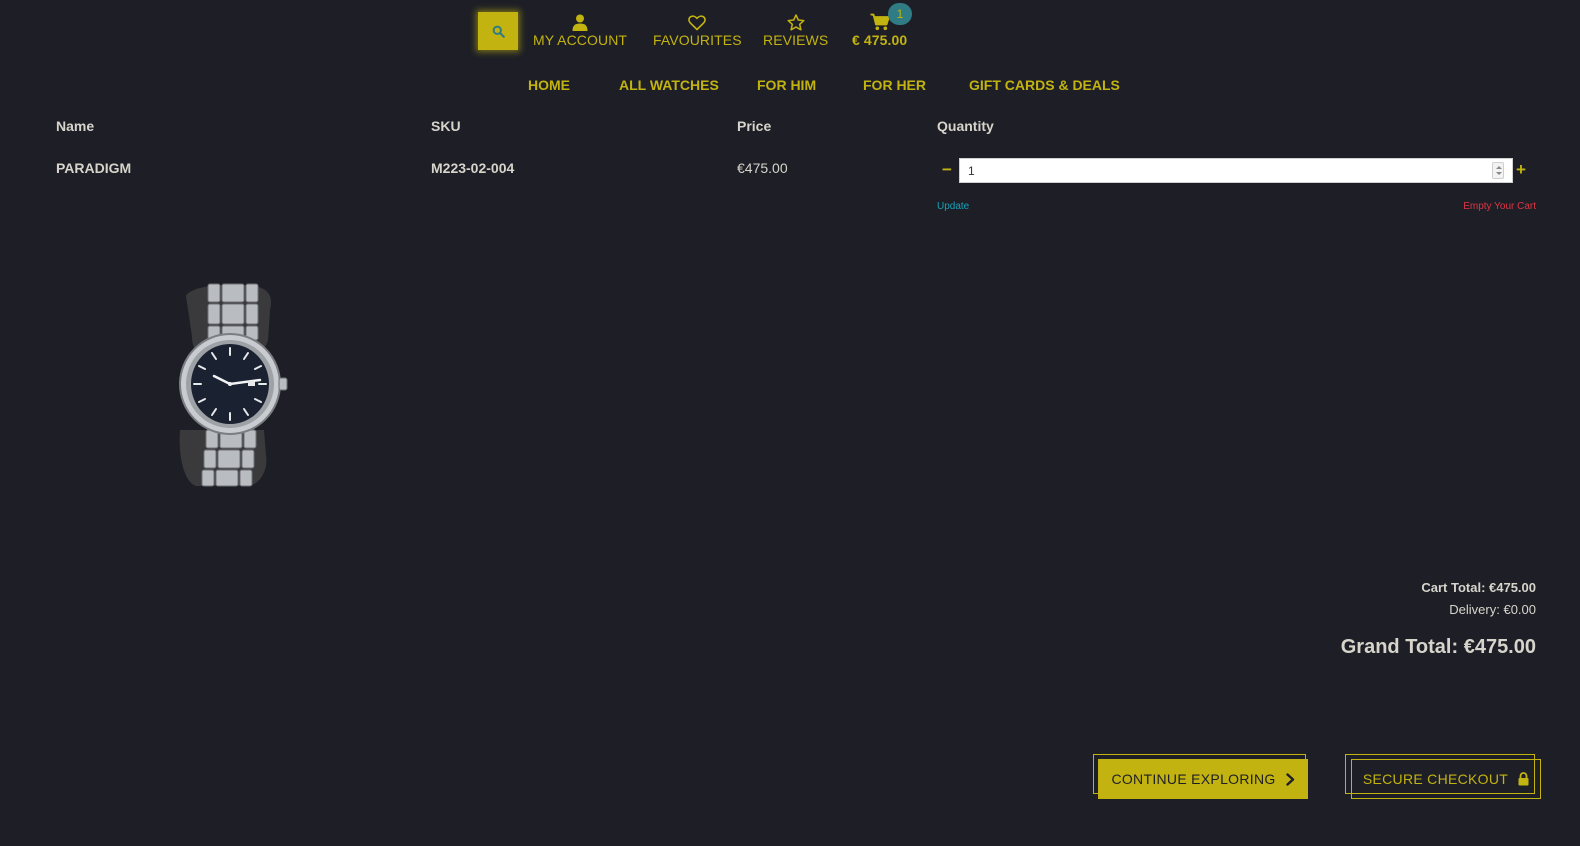  I want to click on nav-for-her: FOR HER, so click(894, 85).